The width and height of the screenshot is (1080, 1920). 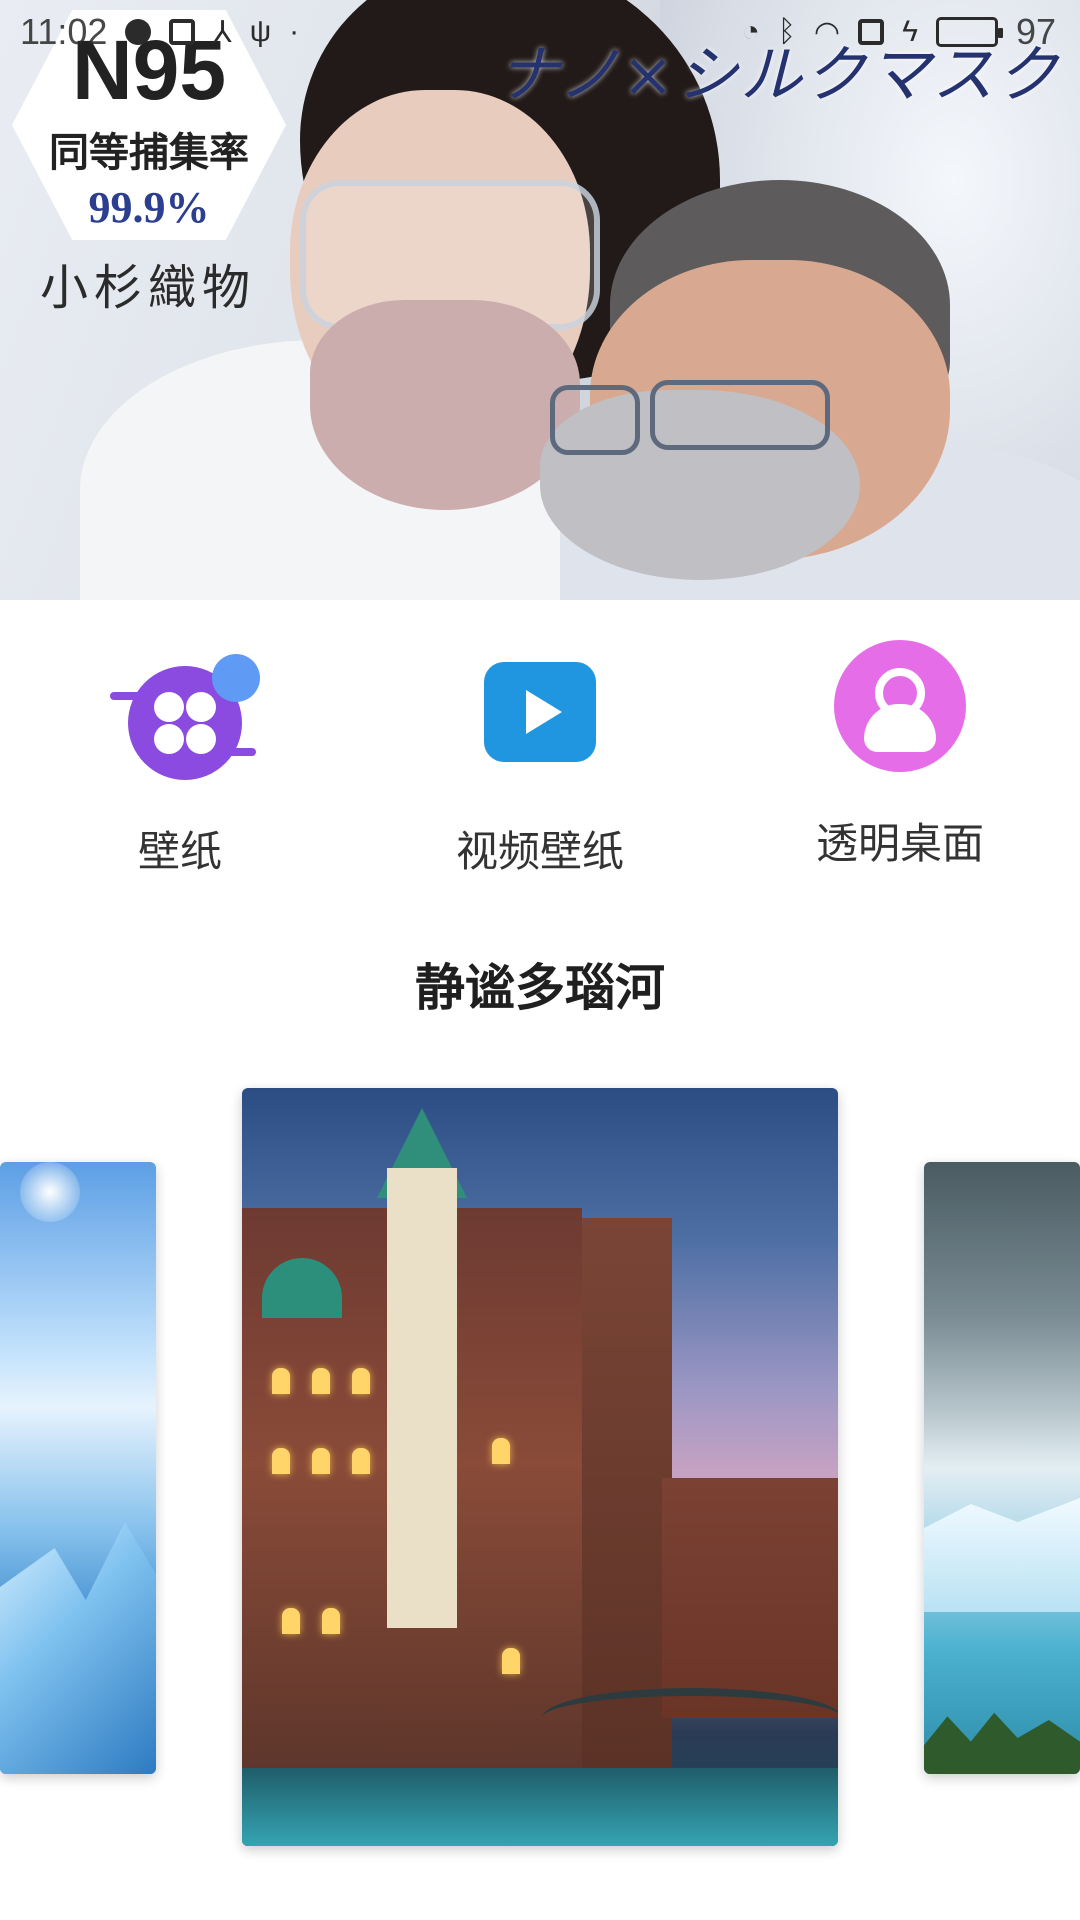 I want to click on trees, so click(x=1002, y=1743).